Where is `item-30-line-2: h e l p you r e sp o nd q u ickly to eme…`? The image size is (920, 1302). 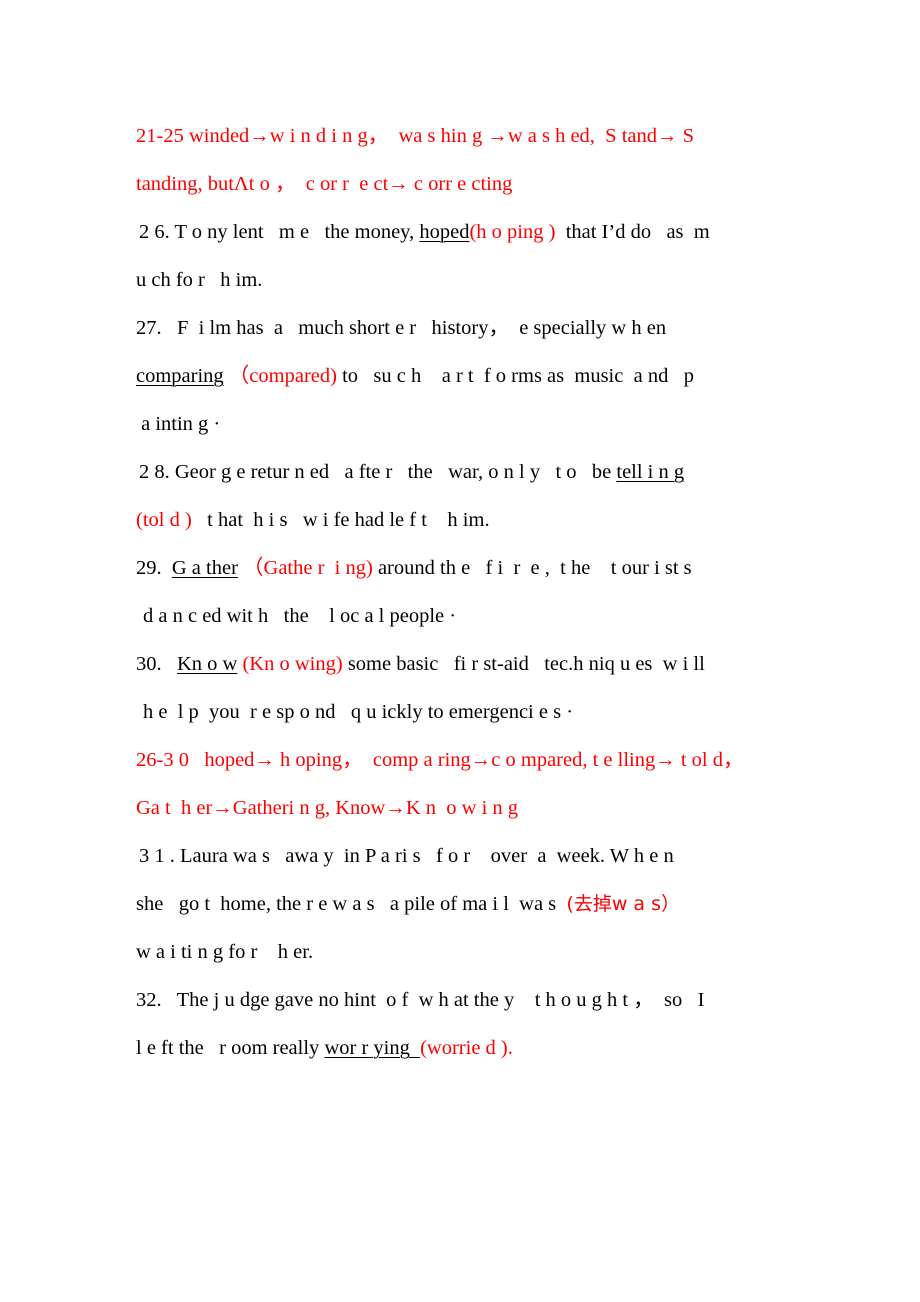 item-30-line-2: h e l p you r e sp o nd q u ickly to eme… is located at coordinates (358, 712).